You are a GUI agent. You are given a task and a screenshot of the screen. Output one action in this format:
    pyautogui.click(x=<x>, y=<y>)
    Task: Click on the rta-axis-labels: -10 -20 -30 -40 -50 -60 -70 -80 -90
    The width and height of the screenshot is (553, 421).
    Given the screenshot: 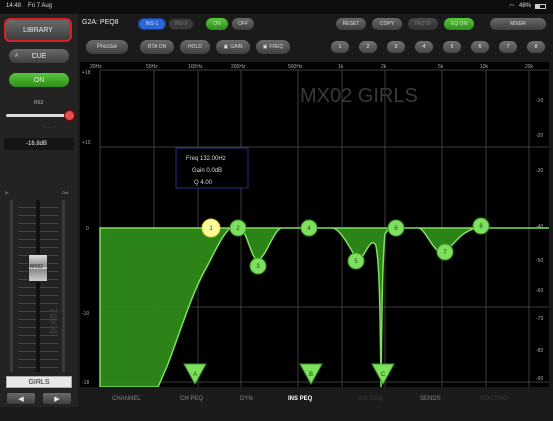 What is the action you would take?
    pyautogui.click(x=539, y=240)
    